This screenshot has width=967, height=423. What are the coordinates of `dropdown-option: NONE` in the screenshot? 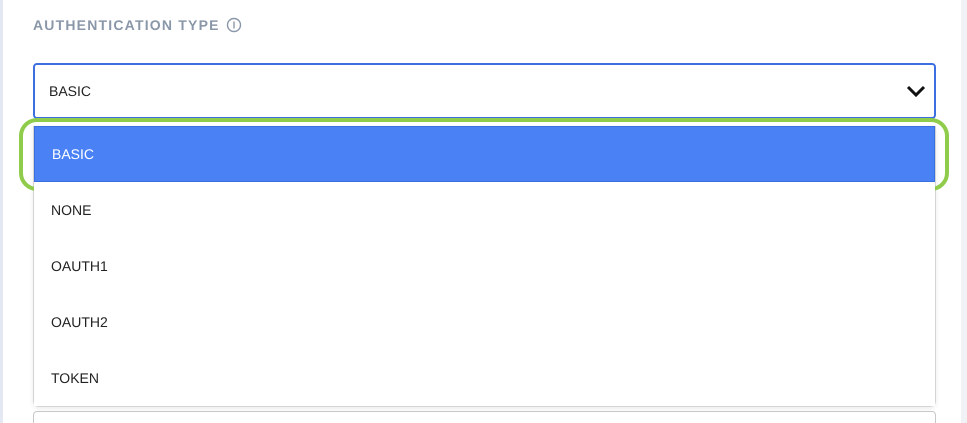 It's located at (484, 210).